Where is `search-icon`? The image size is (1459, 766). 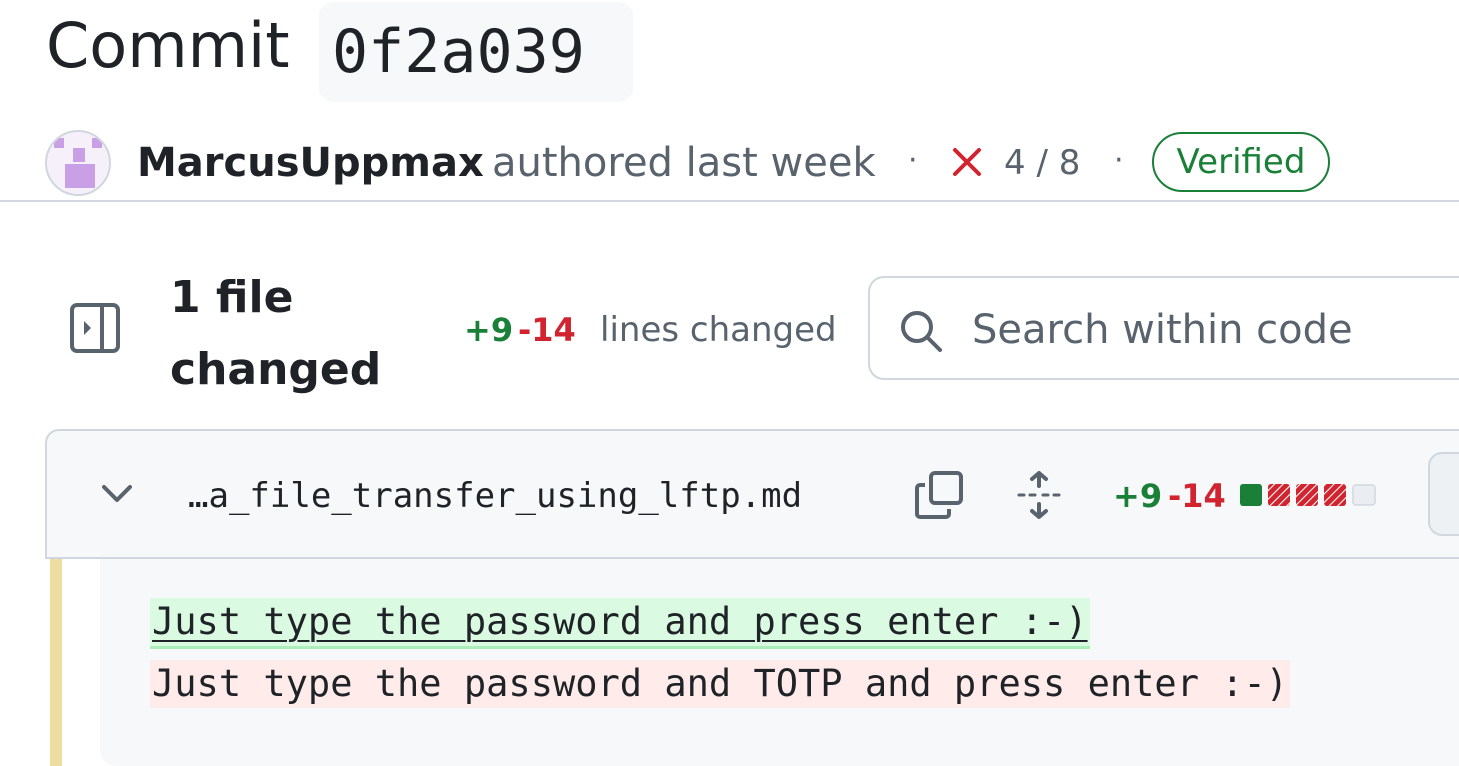
search-icon is located at coordinates (921, 331).